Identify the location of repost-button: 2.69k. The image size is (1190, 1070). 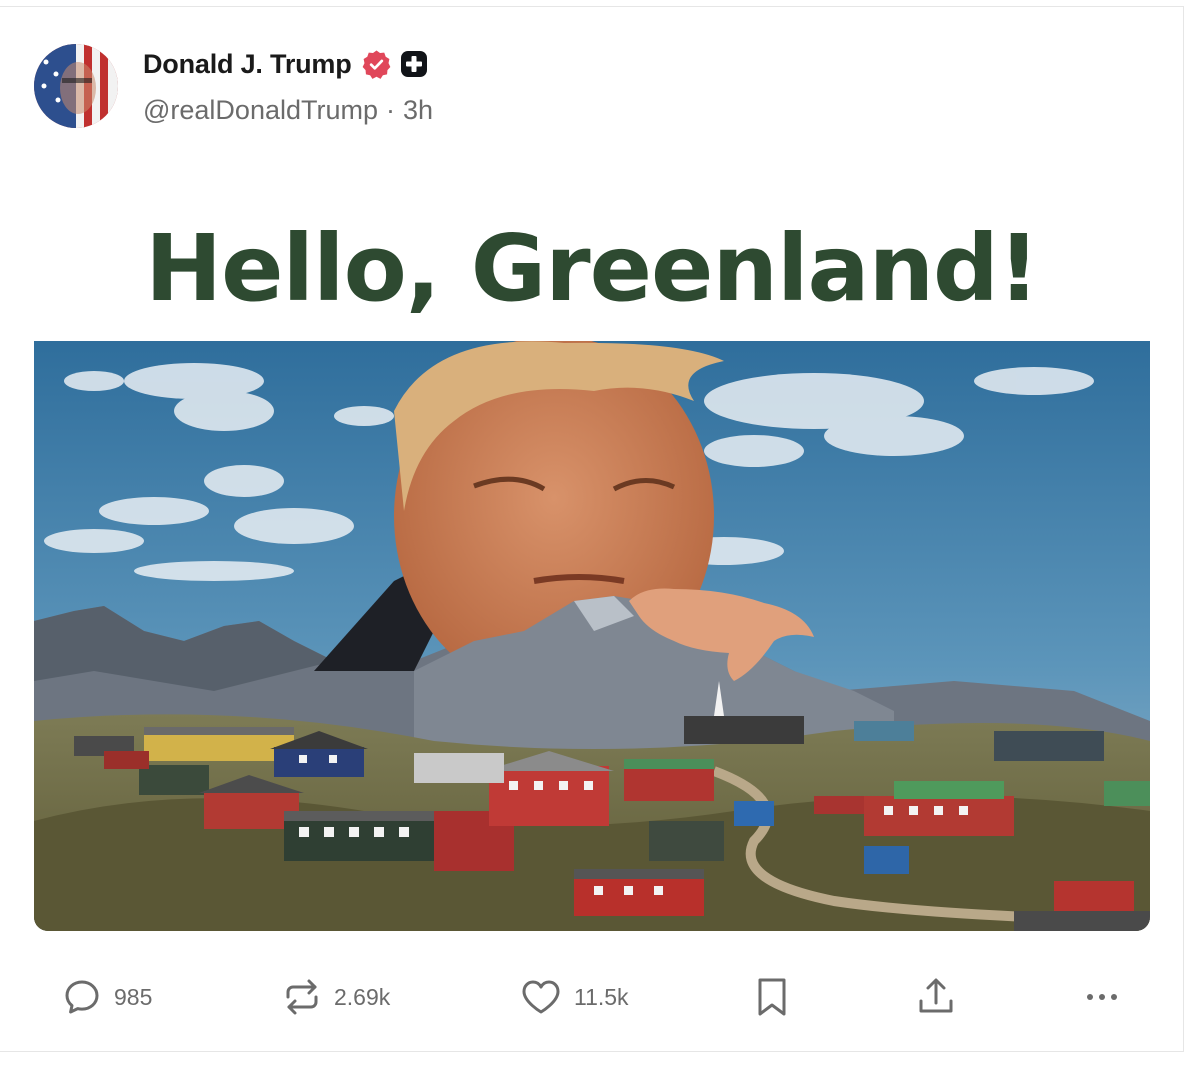
(336, 997).